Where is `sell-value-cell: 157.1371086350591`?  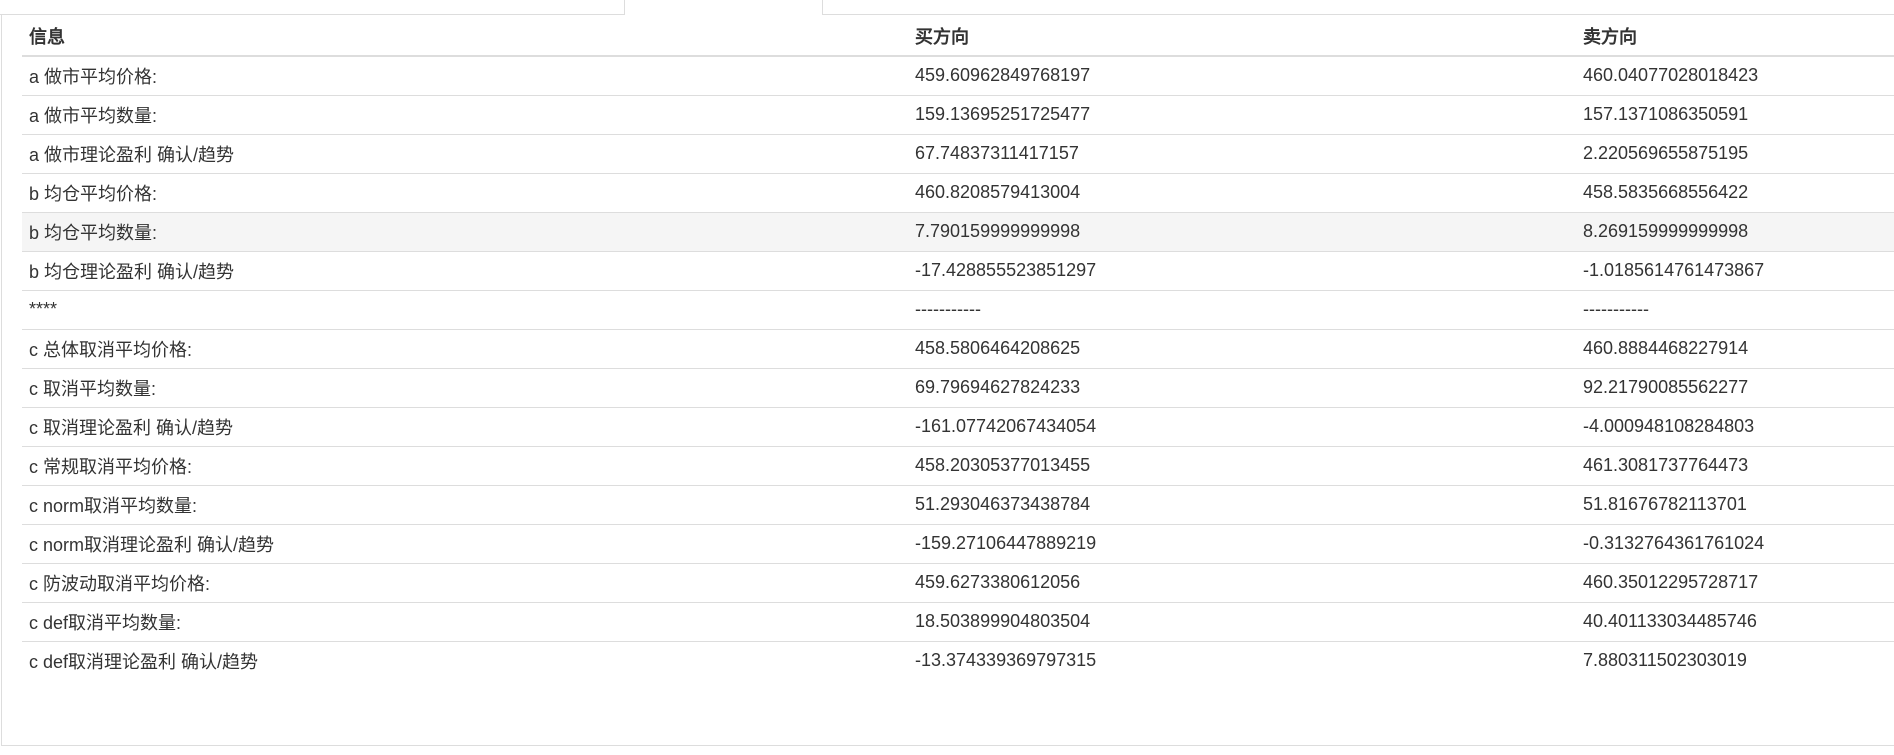 sell-value-cell: 157.1371086350591 is located at coordinates (1735, 114).